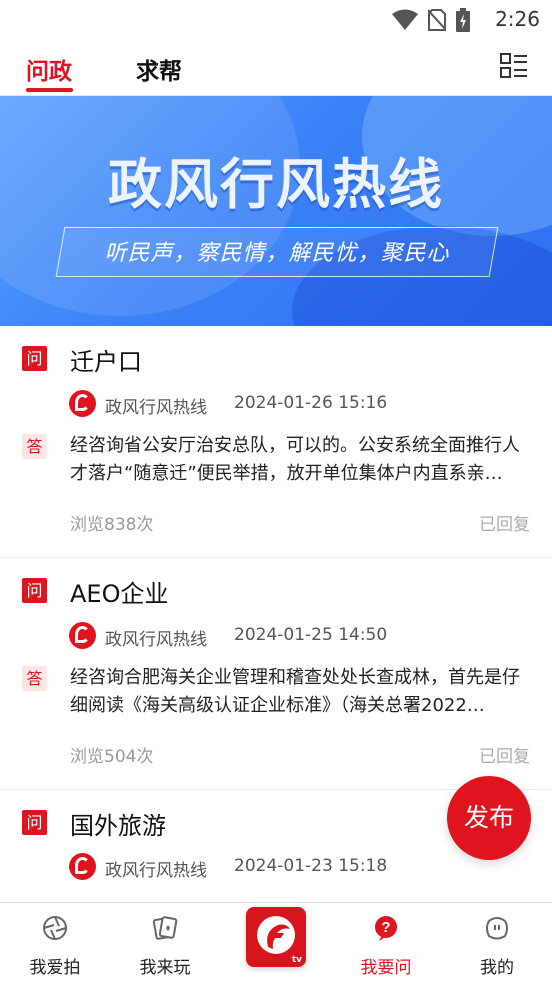 Image resolution: width=552 pixels, height=983 pixels. What do you see at coordinates (386, 943) in the screenshot?
I see `nav-item-woyaowen: ? 我要问` at bounding box center [386, 943].